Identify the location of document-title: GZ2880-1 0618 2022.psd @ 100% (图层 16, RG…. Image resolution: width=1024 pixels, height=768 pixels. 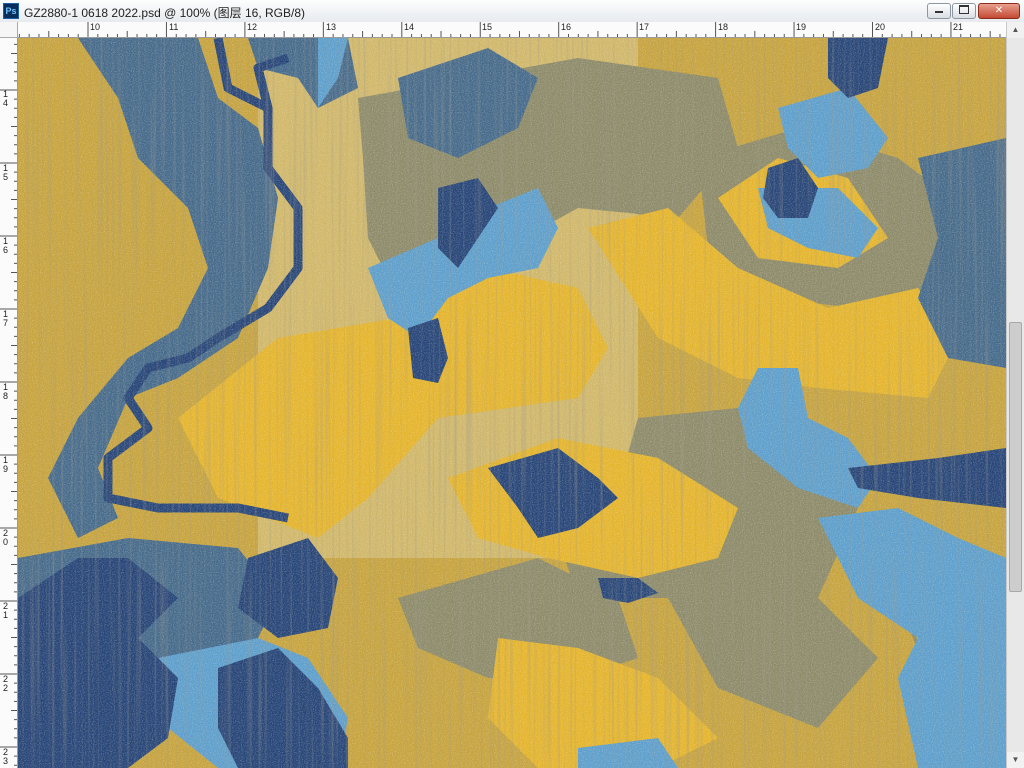
(164, 13).